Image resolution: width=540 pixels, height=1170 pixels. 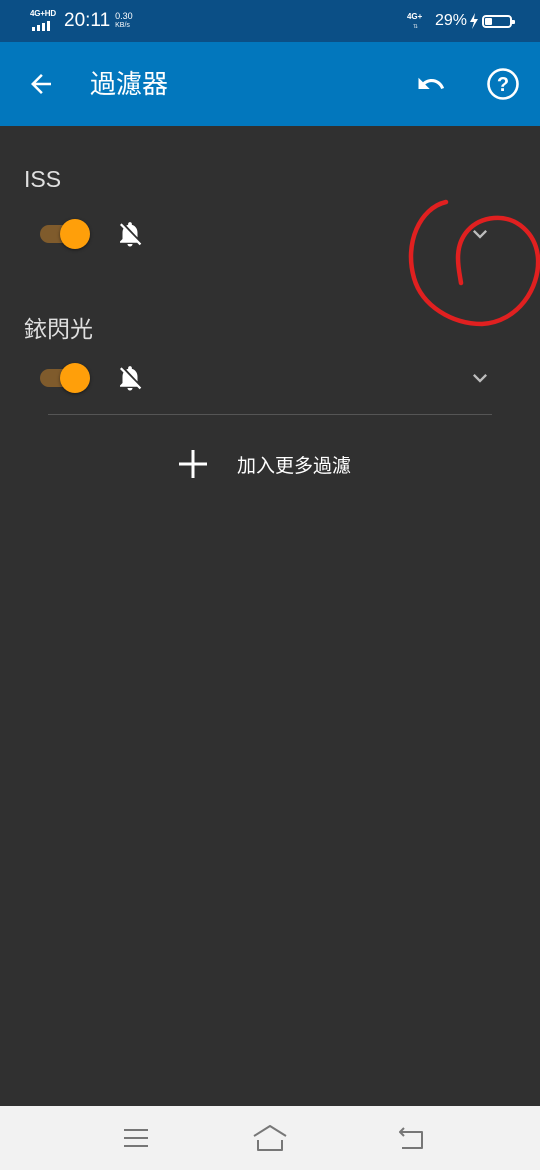 I want to click on filter-title-iss: ISS, so click(x=43, y=179).